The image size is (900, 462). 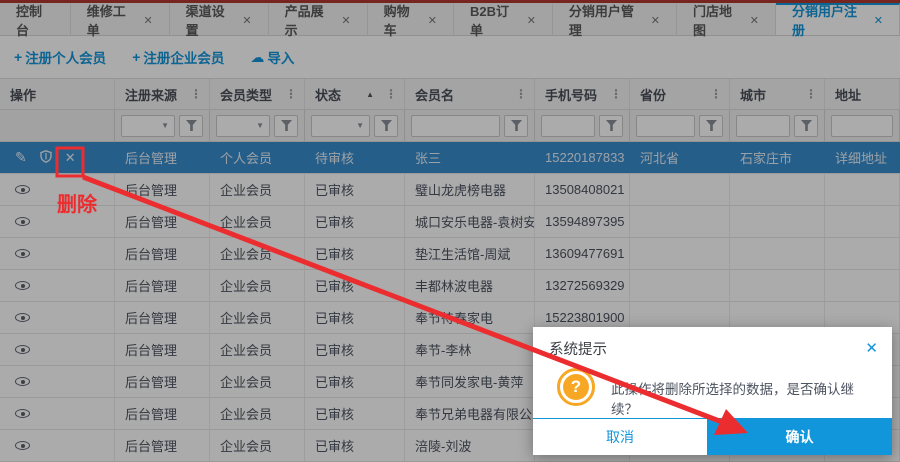 I want to click on dialog-body: ? 此操作将删除所选择的数据，是否确认继续？, so click(x=712, y=388).